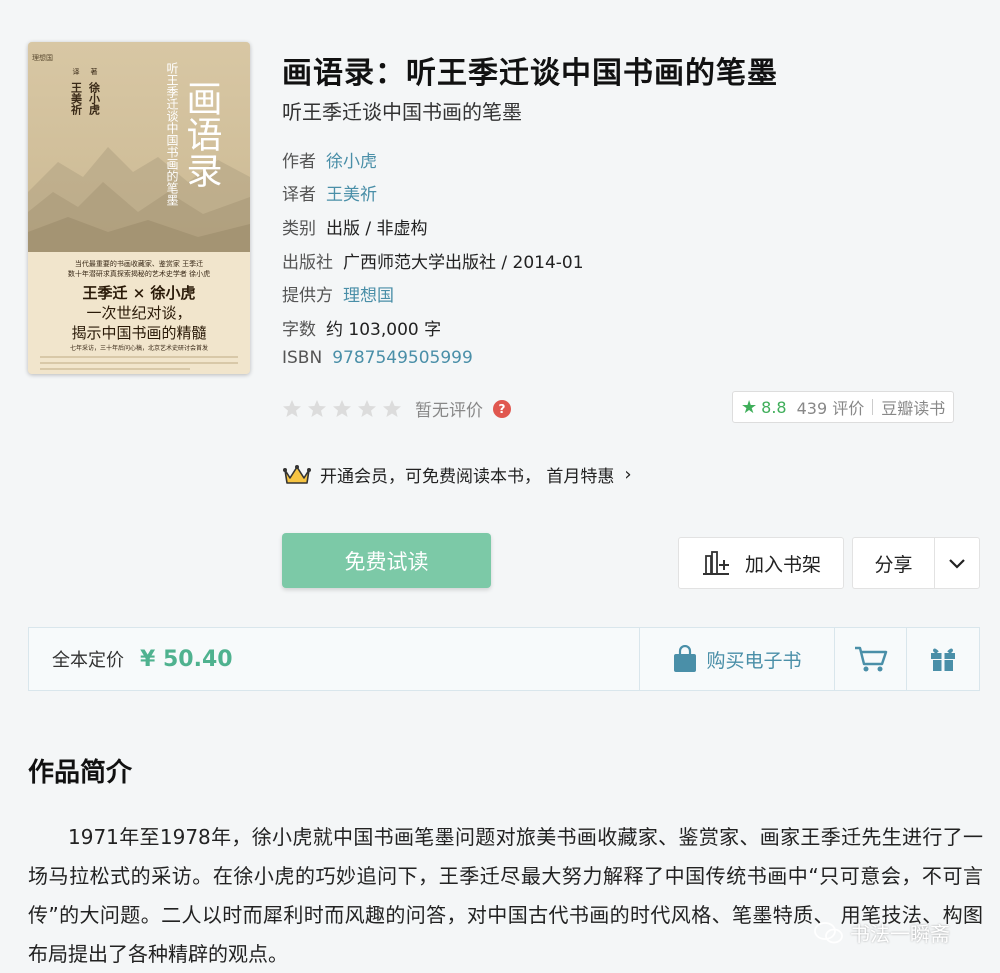 This screenshot has width=1000, height=973. I want to click on publisher-value: 广西师范大学出版社 / 2014-01, so click(463, 263).